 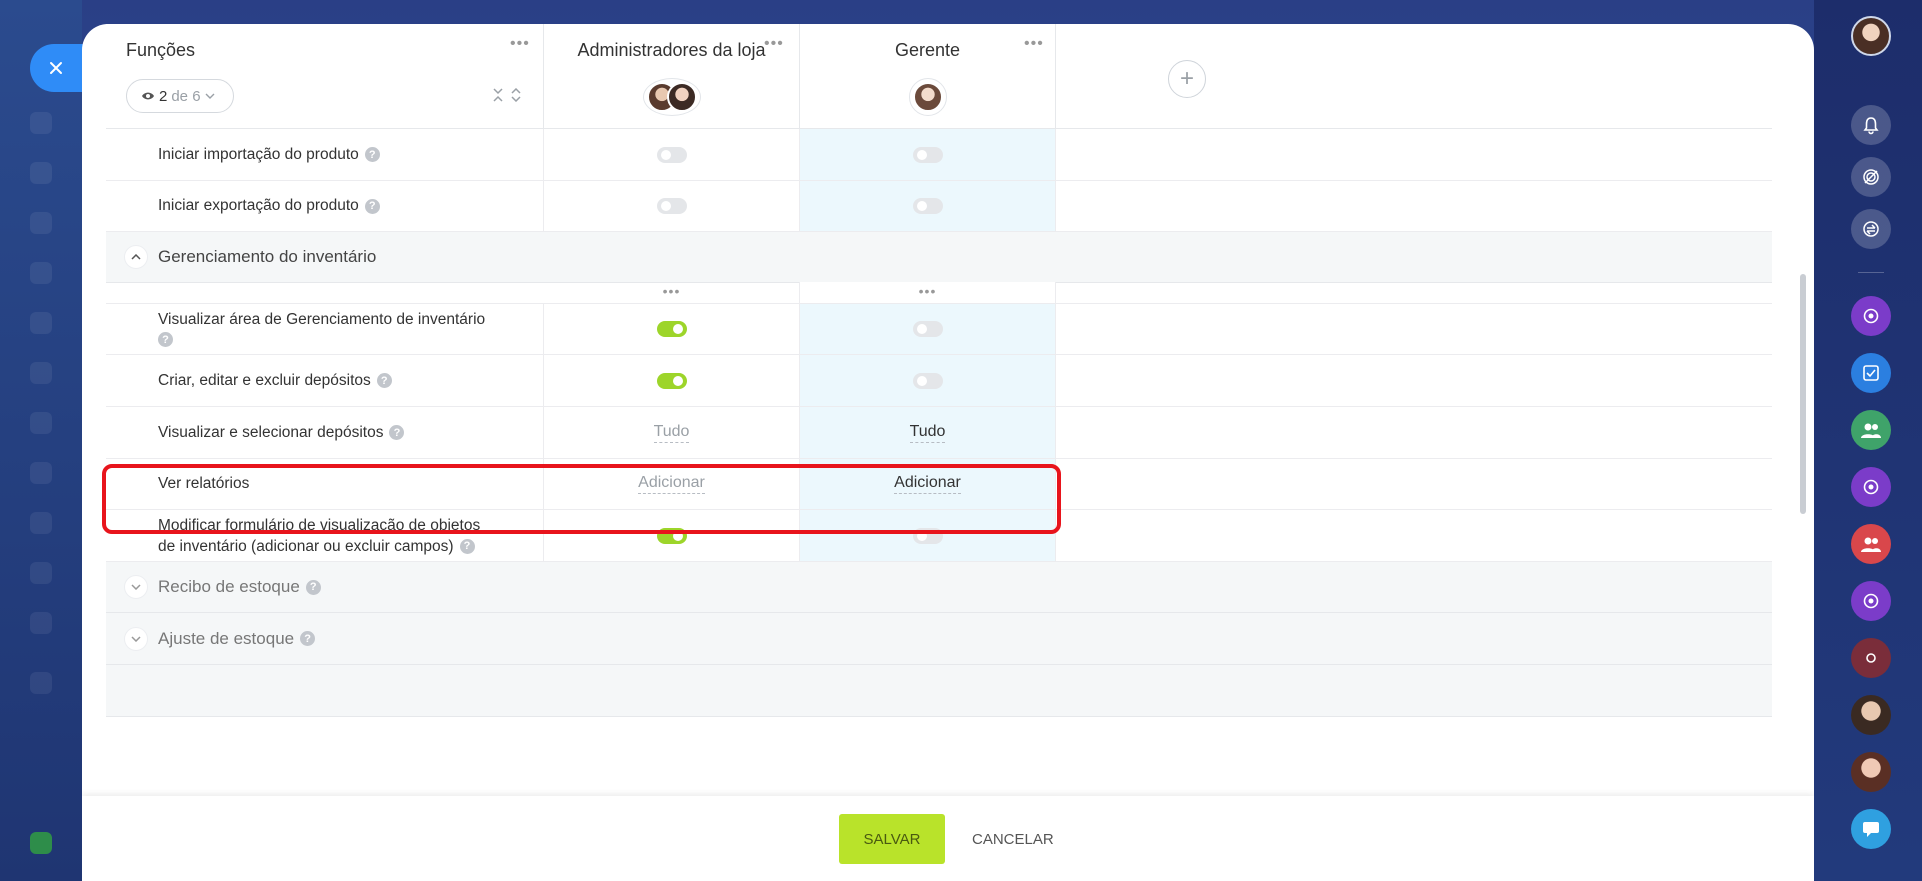 What do you see at coordinates (498, 95) in the screenshot?
I see `collapse-icon` at bounding box center [498, 95].